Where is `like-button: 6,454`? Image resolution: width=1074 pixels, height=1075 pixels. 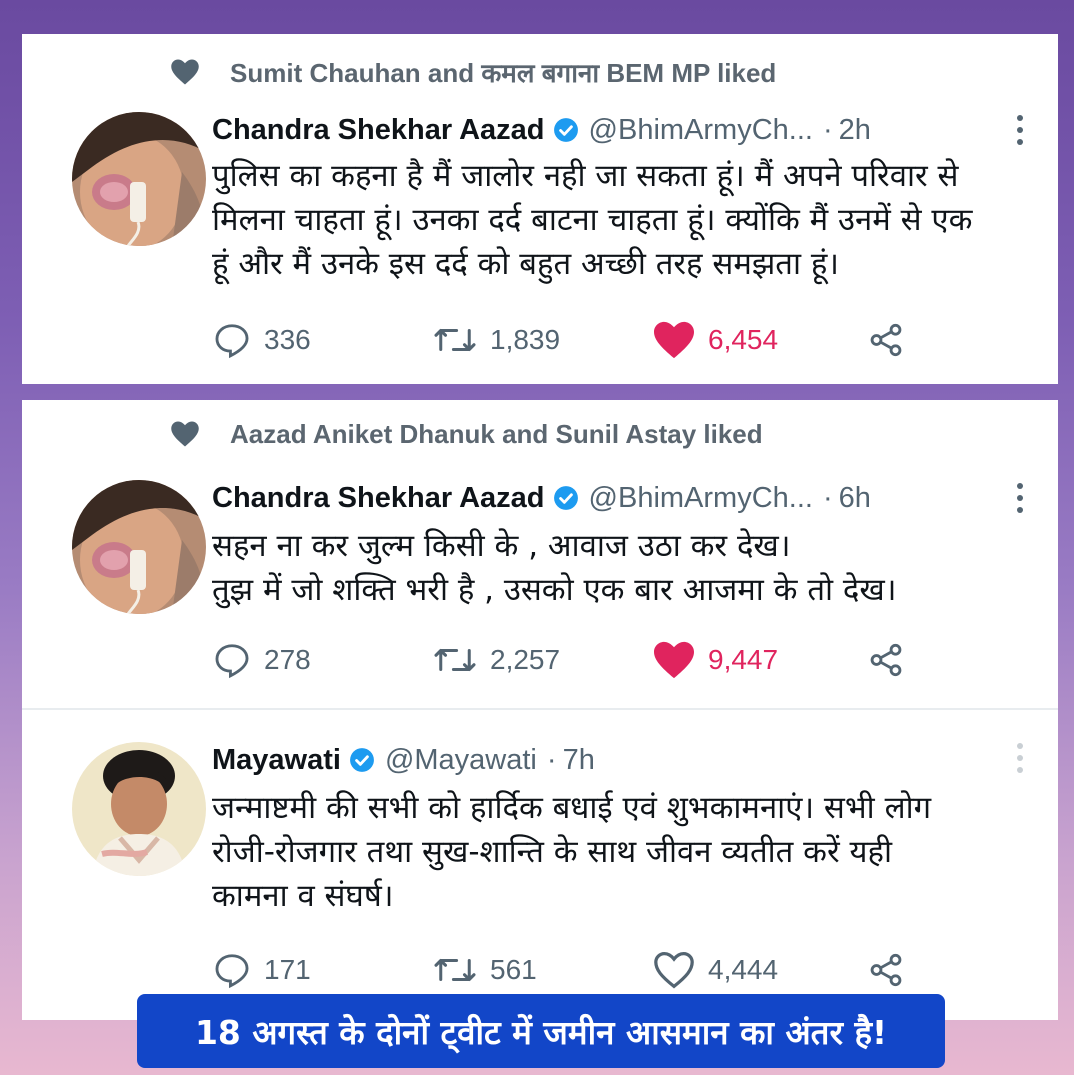
like-button: 6,454 is located at coordinates (715, 340).